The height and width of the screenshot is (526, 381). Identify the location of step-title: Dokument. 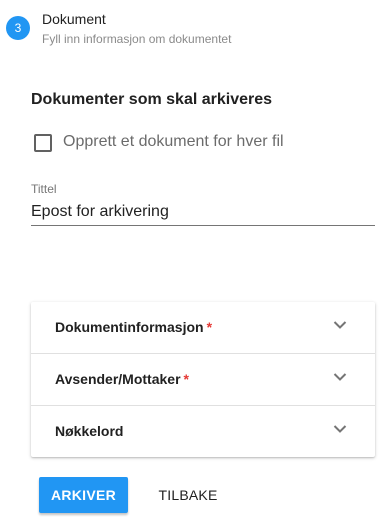
(74, 19).